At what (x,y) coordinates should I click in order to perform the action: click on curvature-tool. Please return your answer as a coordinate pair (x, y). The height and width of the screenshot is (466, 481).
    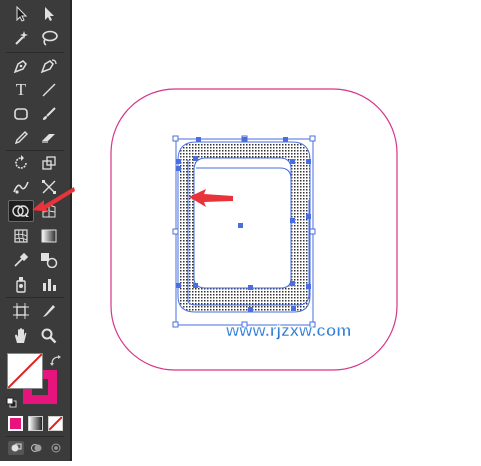
    Looking at the image, I should click on (49, 66).